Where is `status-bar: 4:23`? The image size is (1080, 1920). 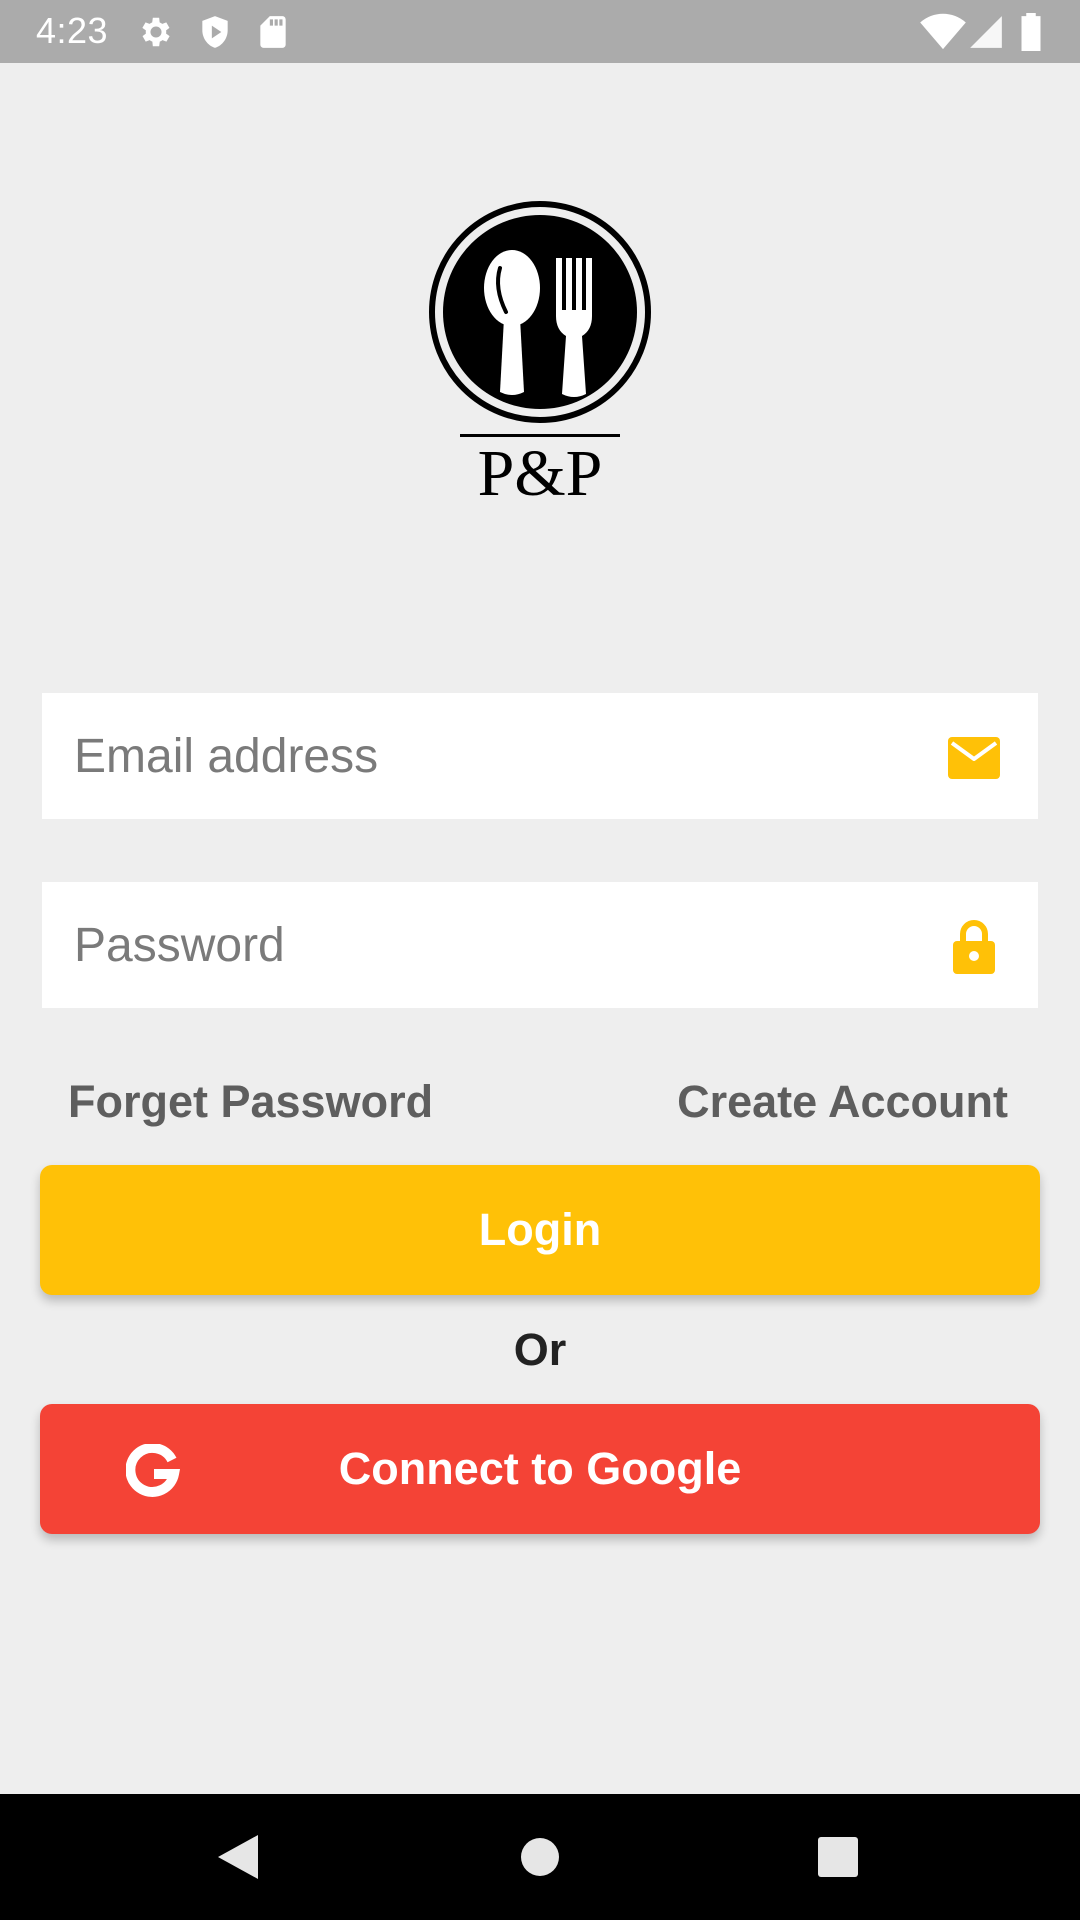 status-bar: 4:23 is located at coordinates (540, 31).